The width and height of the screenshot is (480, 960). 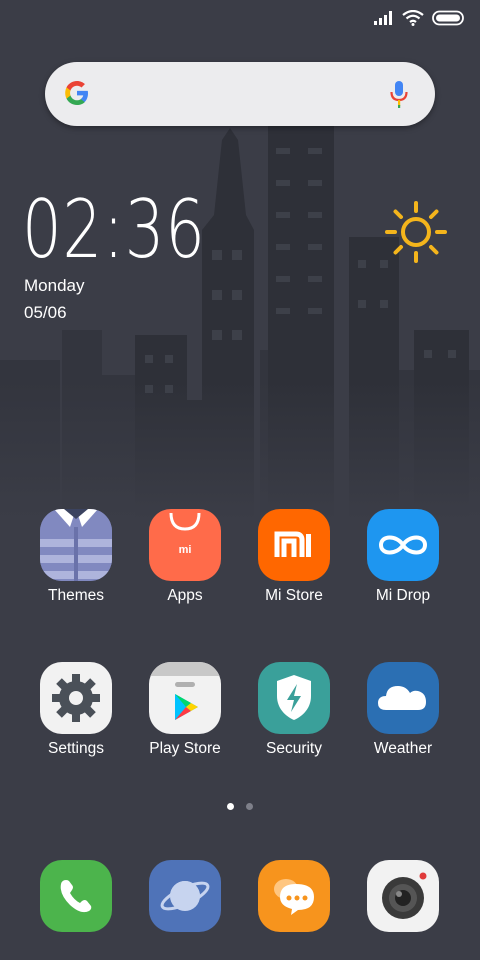 What do you see at coordinates (185, 748) in the screenshot?
I see `app-label: Play Store` at bounding box center [185, 748].